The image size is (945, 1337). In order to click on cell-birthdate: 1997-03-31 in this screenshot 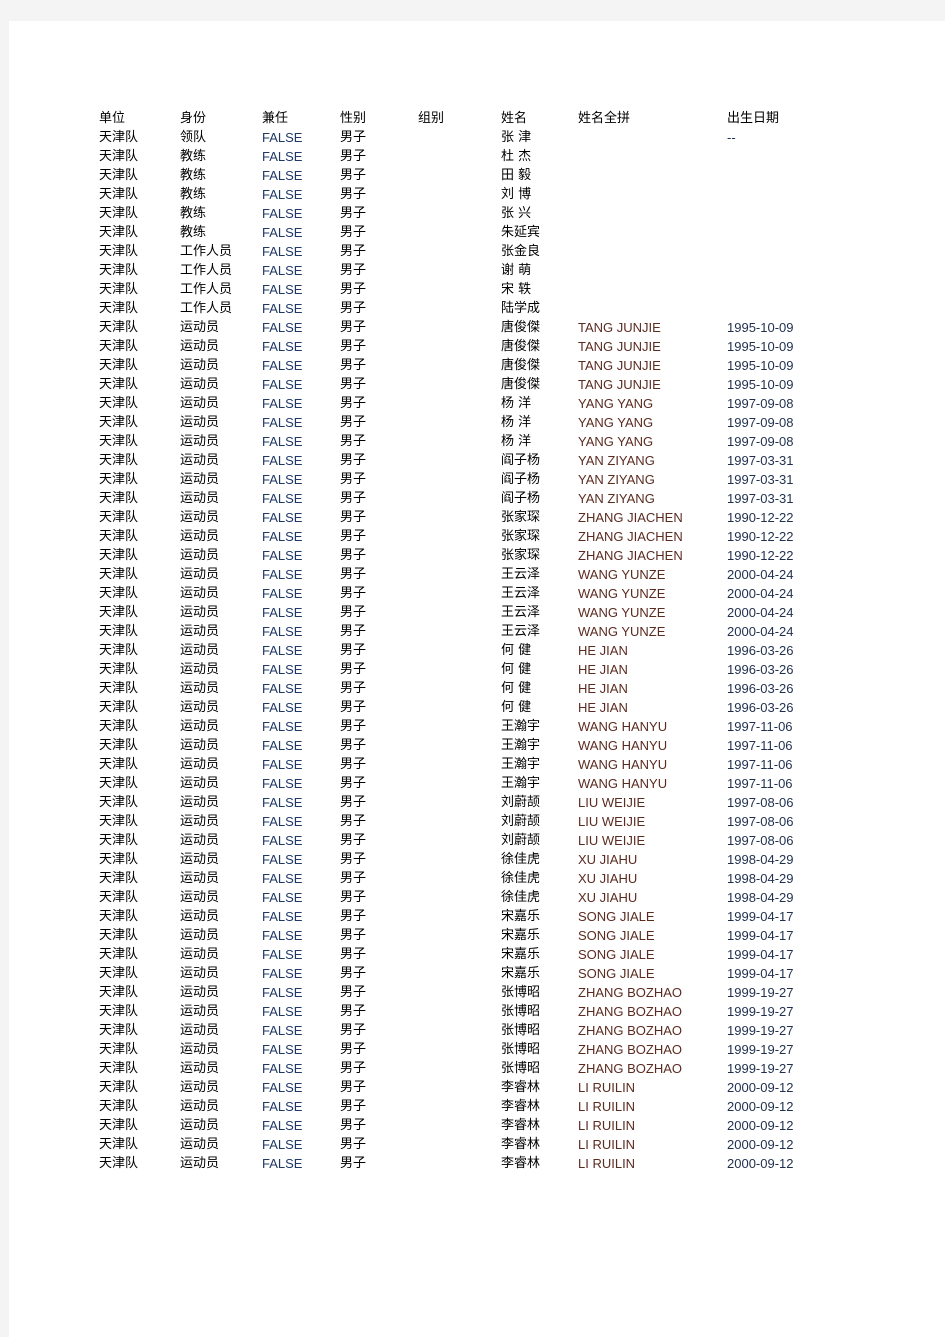, I will do `click(760, 479)`.